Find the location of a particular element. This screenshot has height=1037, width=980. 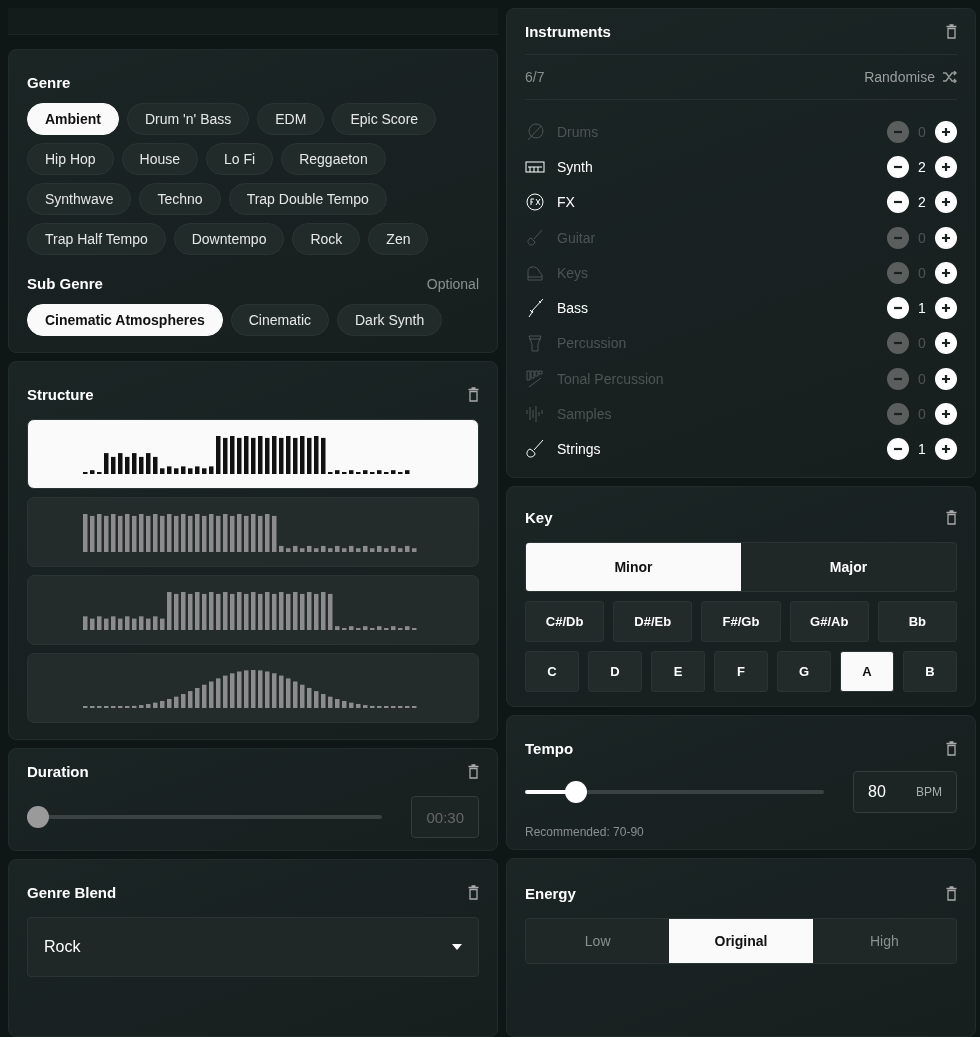

section-title: Tempo is located at coordinates (549, 748).